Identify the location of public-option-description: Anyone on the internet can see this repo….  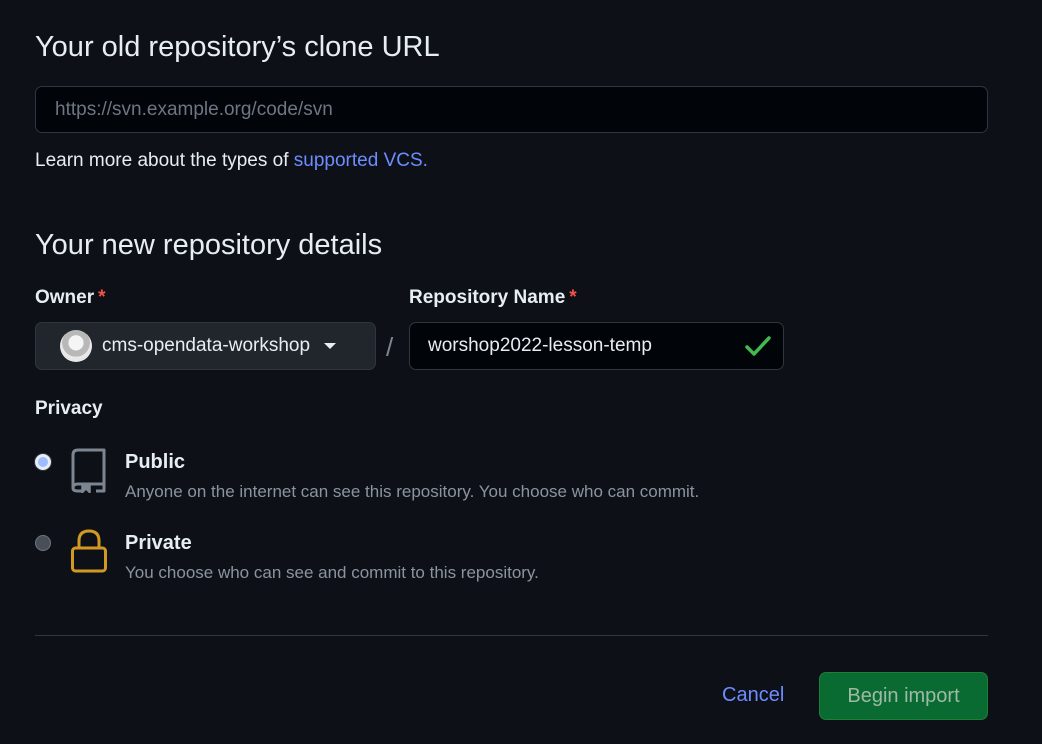
(412, 491).